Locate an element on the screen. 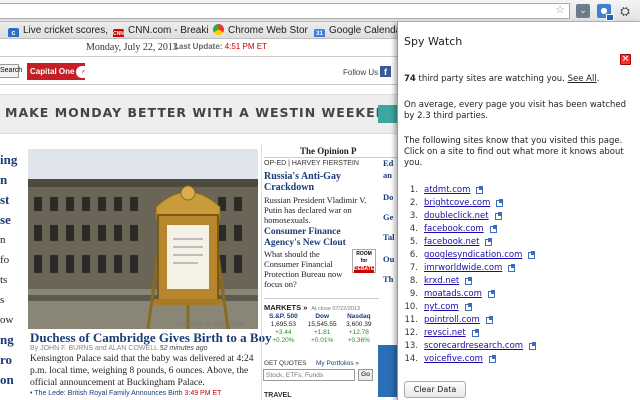 This screenshot has width=640, height=400. oped-label: OP-ED | HARVEY FIERSTEIN is located at coordinates (311, 163).